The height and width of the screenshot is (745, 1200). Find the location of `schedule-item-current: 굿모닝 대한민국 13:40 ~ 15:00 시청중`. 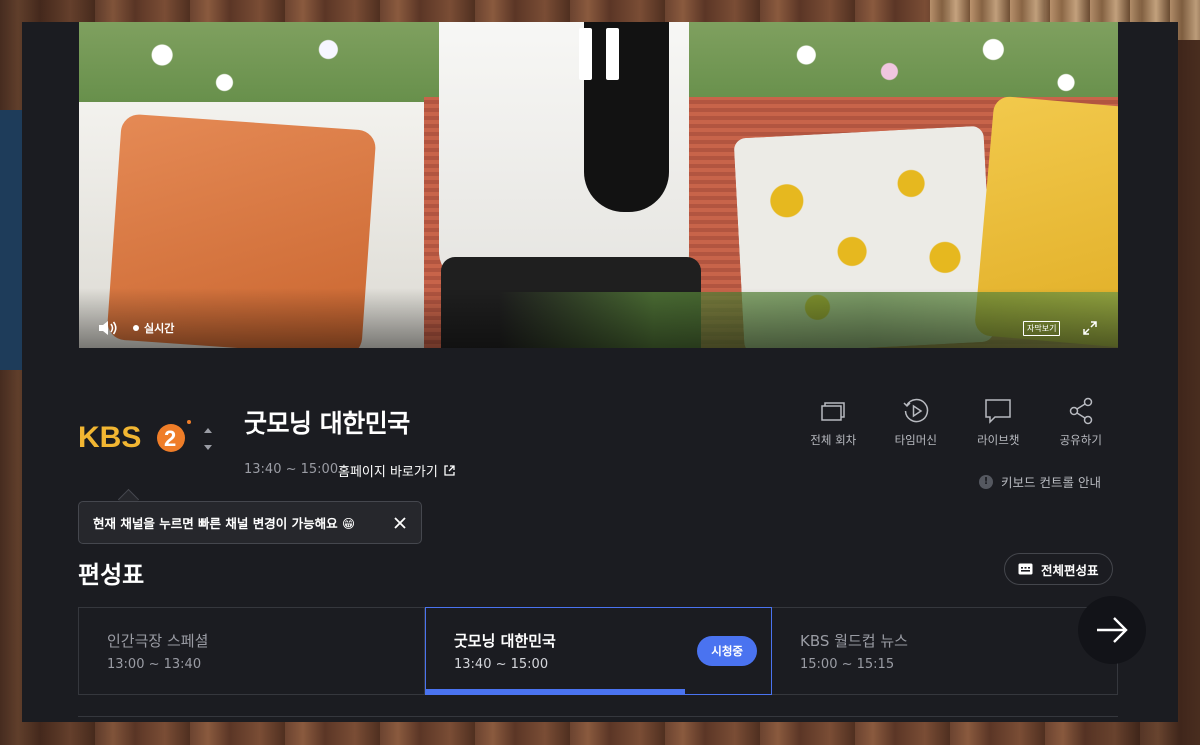

schedule-item-current: 굿모닝 대한민국 13:40 ~ 15:00 시청중 is located at coordinates (598, 651).